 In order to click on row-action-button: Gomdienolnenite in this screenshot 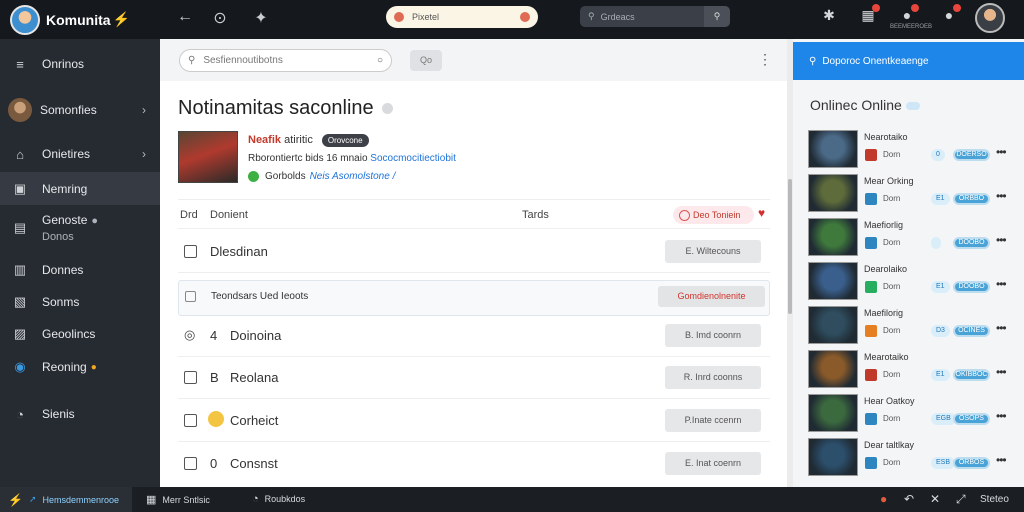, I will do `click(711, 296)`.